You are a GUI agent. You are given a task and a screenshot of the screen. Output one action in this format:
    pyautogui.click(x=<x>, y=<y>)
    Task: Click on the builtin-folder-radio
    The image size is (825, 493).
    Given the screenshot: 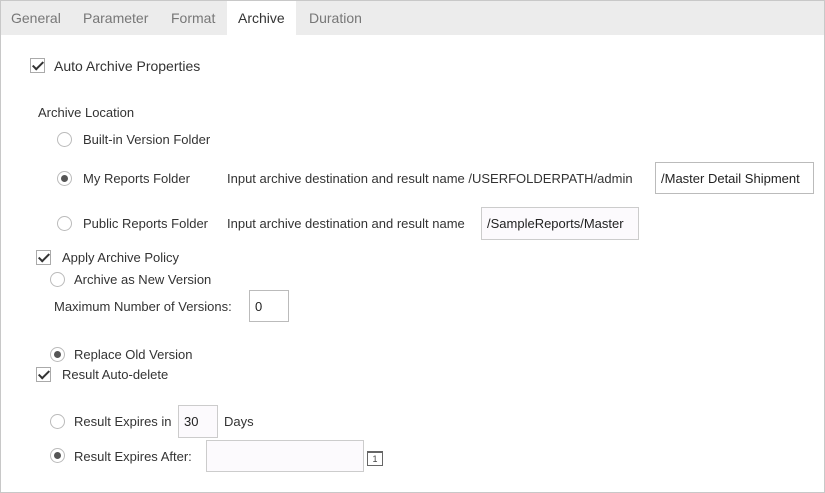 What is the action you would take?
    pyautogui.click(x=64, y=139)
    